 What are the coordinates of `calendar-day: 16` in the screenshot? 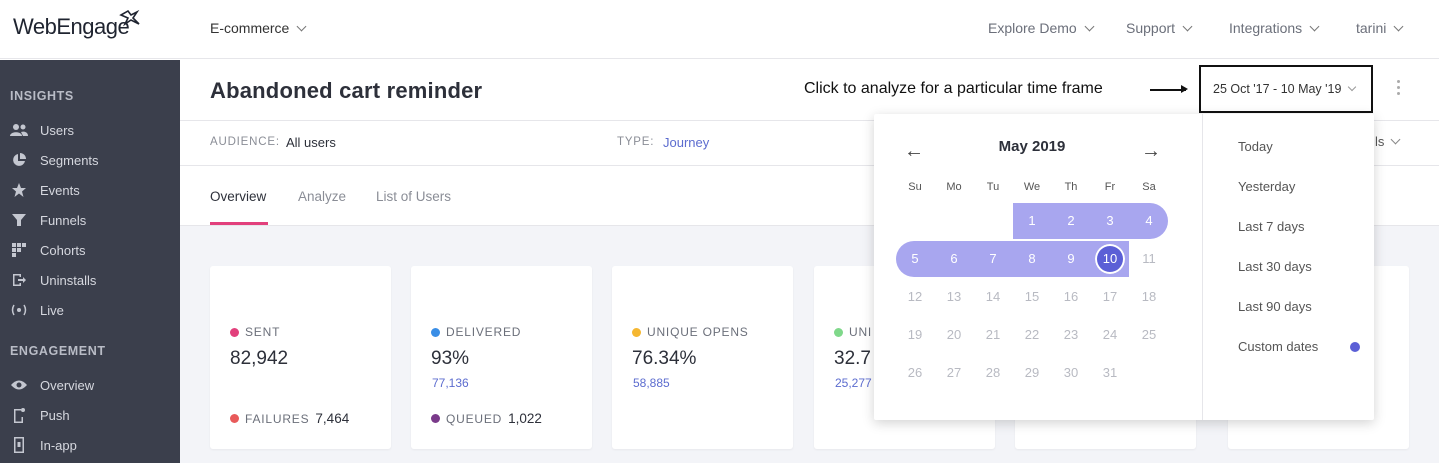 It's located at (1071, 296).